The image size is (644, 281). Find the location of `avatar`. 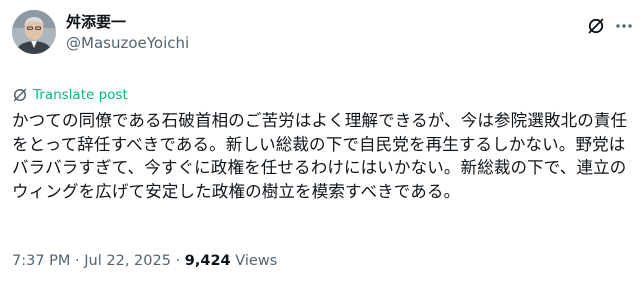

avatar is located at coordinates (34, 32).